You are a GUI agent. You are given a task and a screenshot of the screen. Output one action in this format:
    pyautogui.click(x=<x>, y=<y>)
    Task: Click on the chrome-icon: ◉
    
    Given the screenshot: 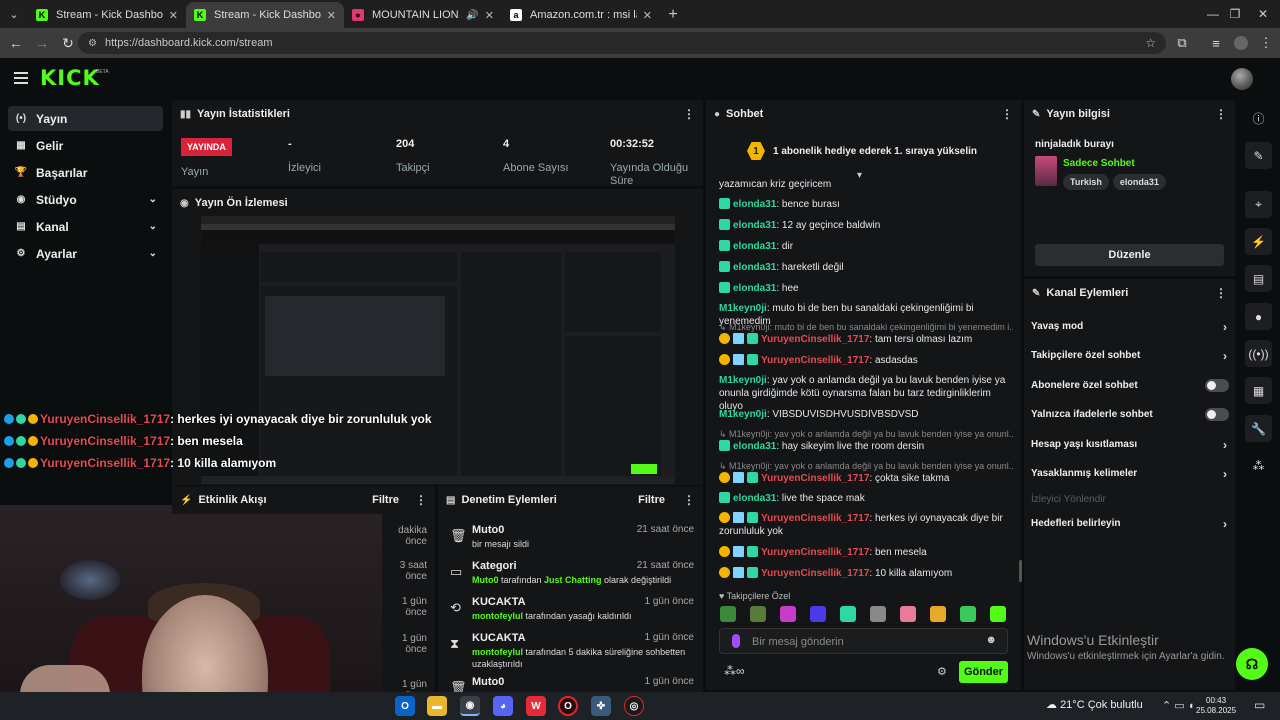 What is the action you would take?
    pyautogui.click(x=470, y=706)
    